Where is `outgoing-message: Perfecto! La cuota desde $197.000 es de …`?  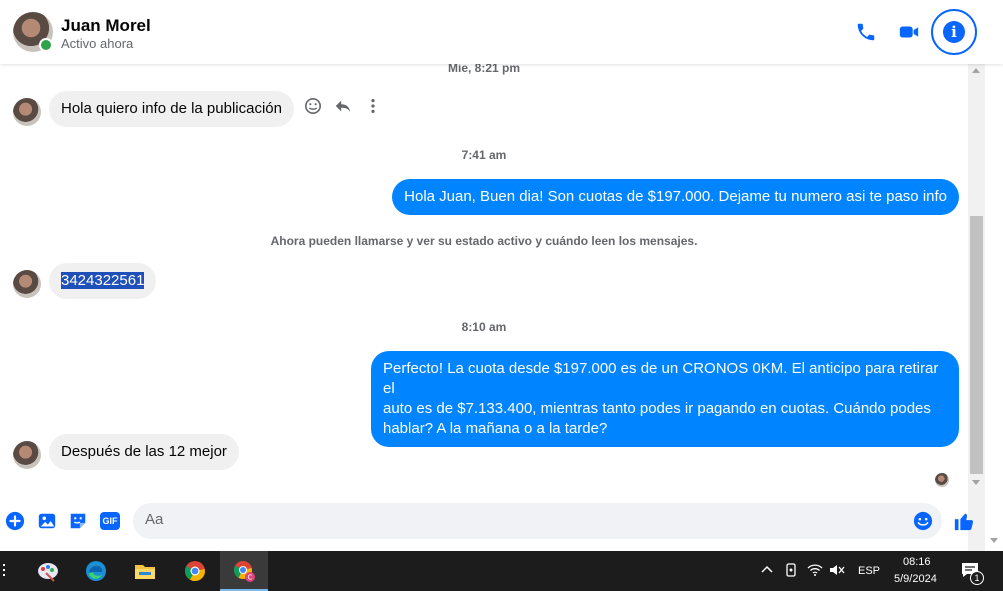
outgoing-message: Perfecto! La cuota desde $197.000 es de … is located at coordinates (665, 399).